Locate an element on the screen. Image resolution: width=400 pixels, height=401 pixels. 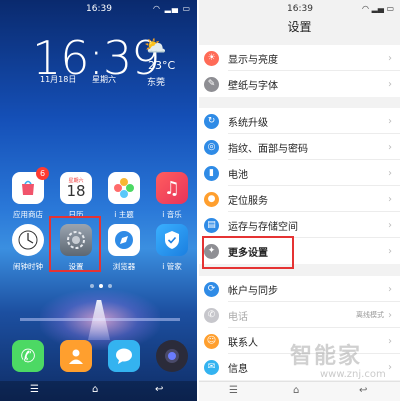
settings-app-highlight is located at coordinates (75, 244).